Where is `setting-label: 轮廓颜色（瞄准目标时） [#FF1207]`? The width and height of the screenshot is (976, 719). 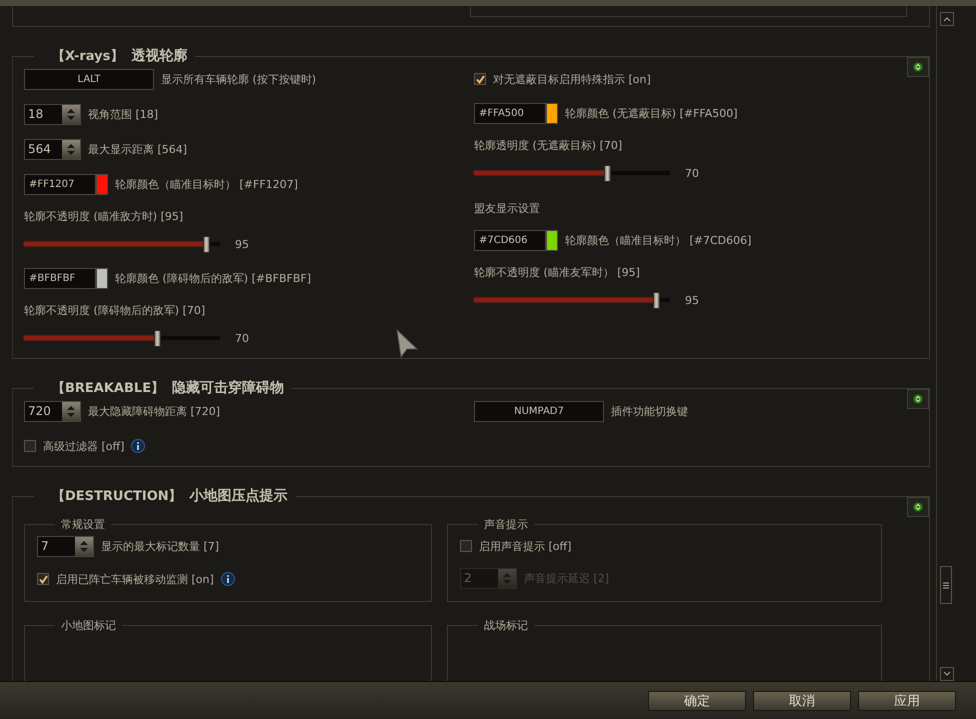 setting-label: 轮廓颜色（瞄准目标时） [#FF1207] is located at coordinates (206, 184).